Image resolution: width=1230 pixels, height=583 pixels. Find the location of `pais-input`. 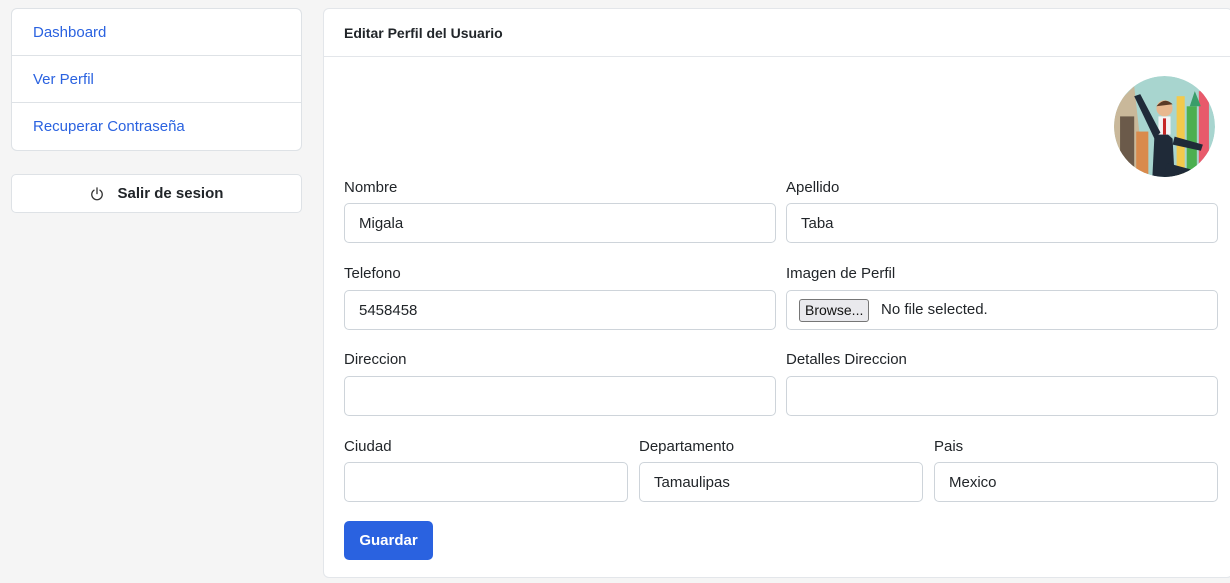

pais-input is located at coordinates (1076, 482).